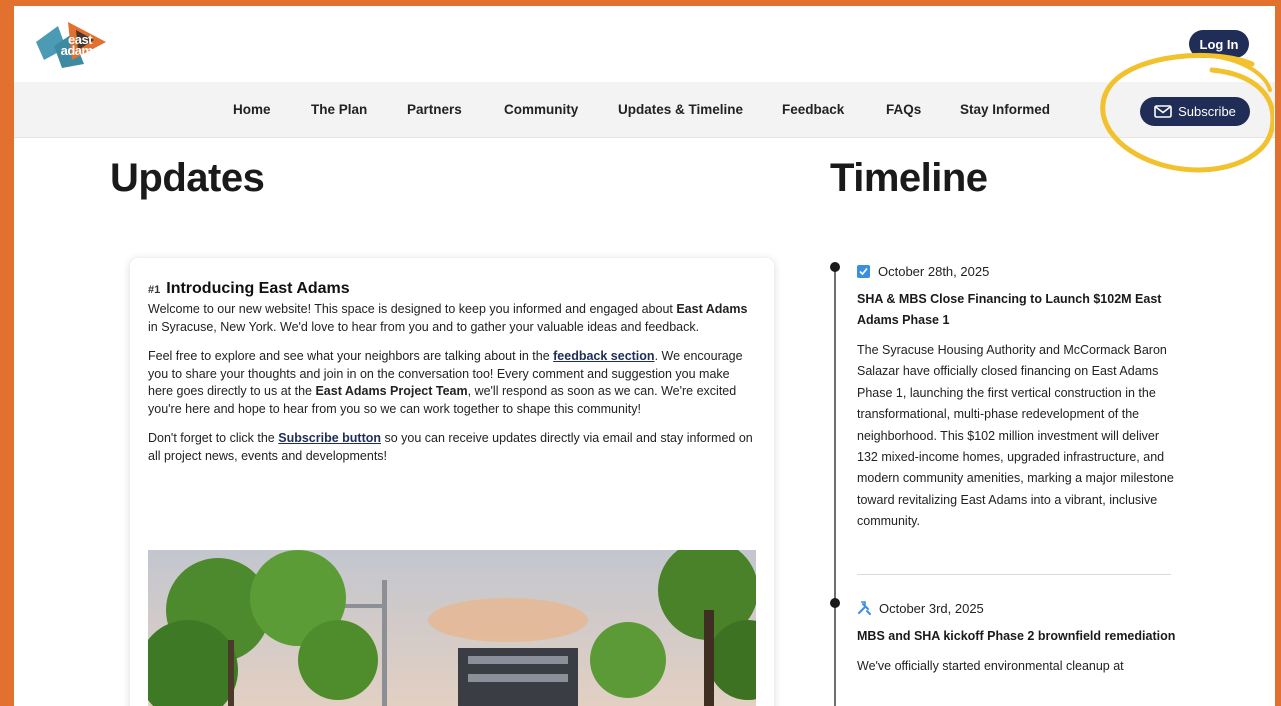  I want to click on bold-segment: East Adams Project Team, so click(391, 391).